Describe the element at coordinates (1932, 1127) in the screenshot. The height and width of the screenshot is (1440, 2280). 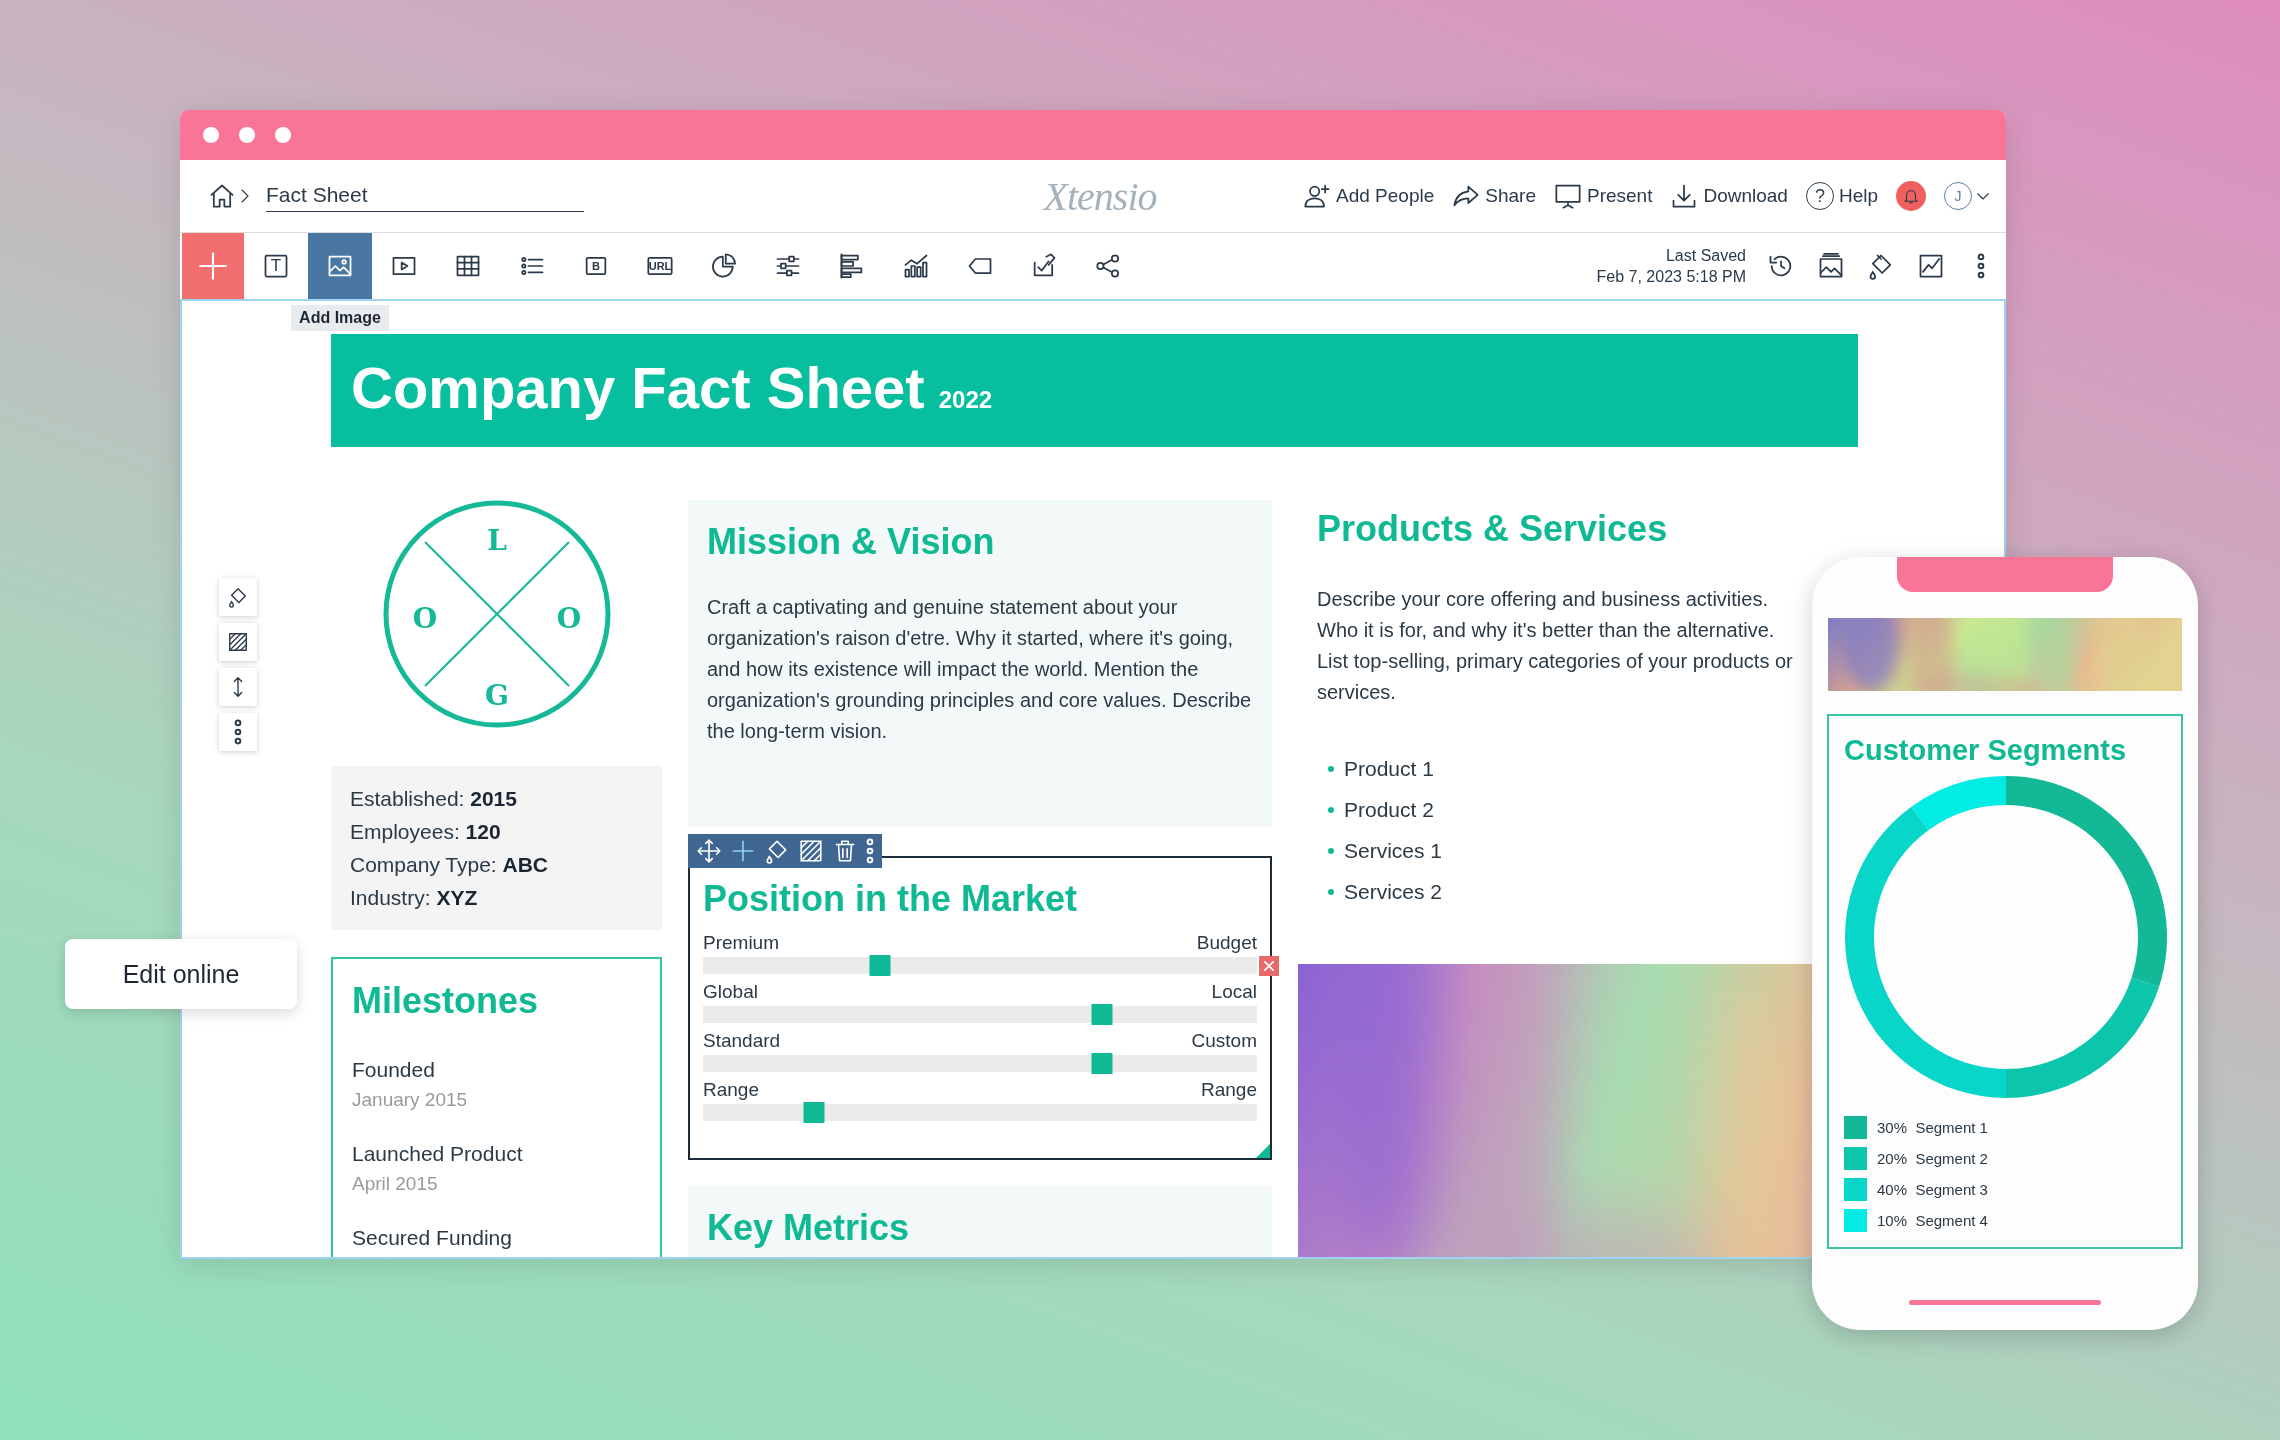
I see `legend-label: 30% Segment 1` at that location.